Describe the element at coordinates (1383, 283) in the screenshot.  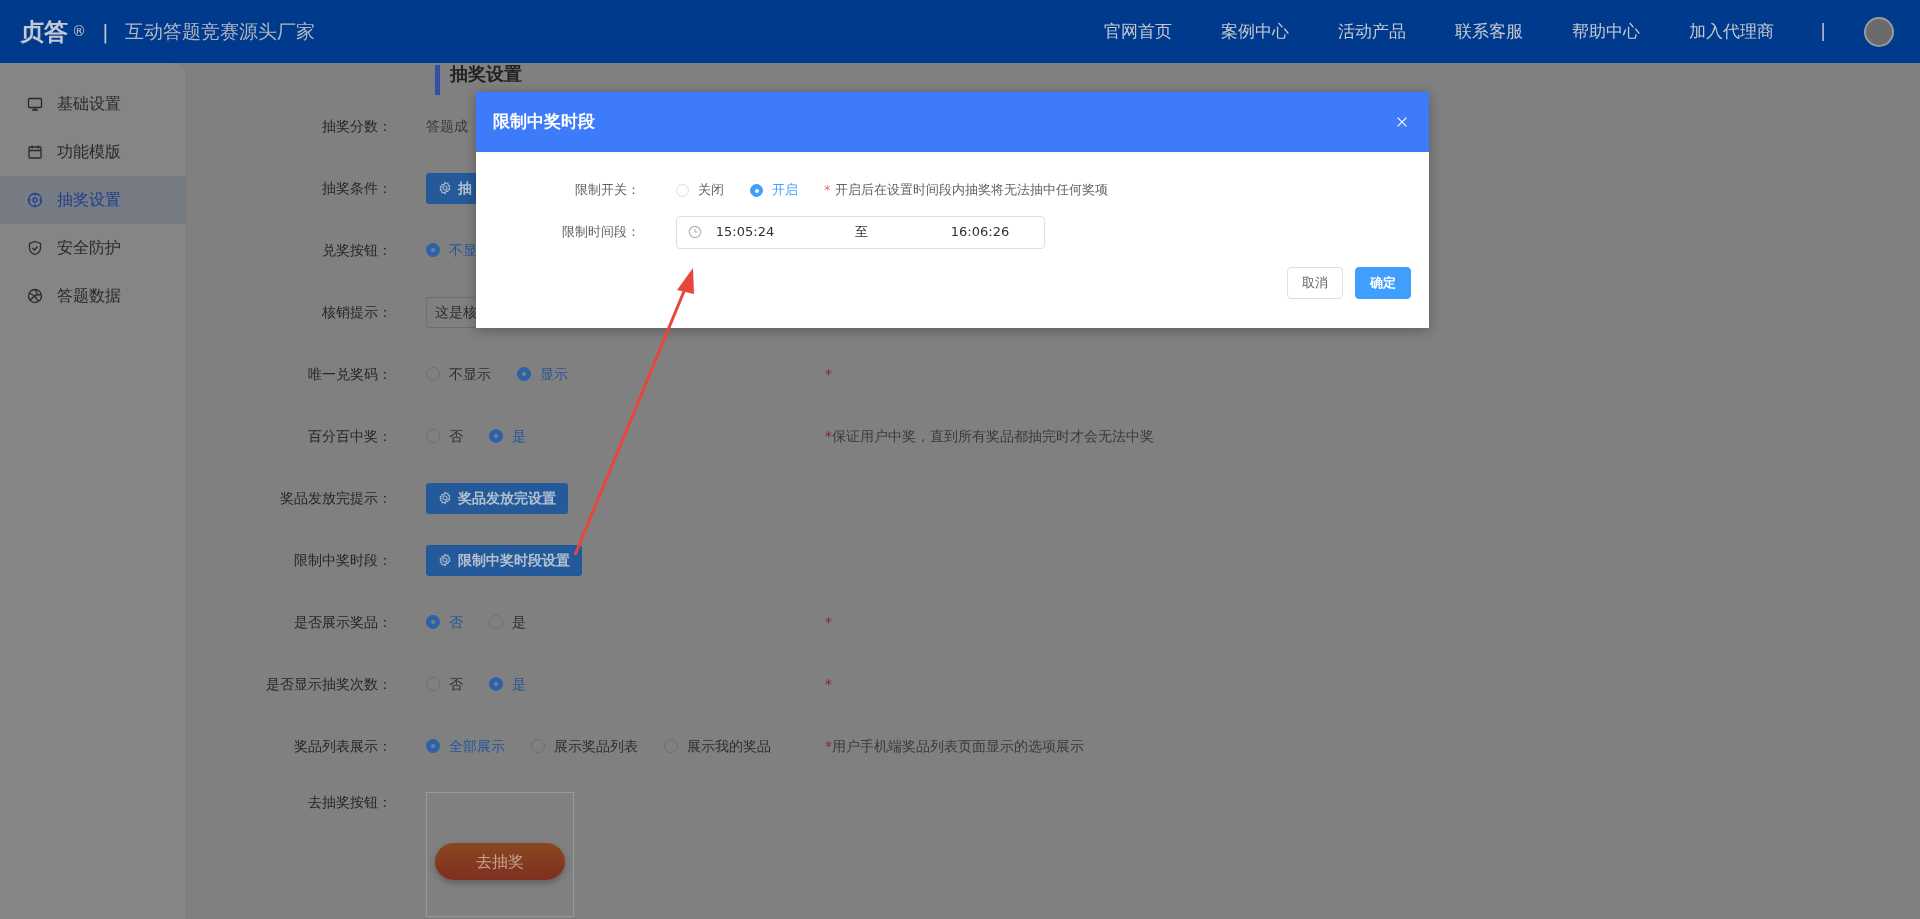
I see `confirm-button: 确定` at that location.